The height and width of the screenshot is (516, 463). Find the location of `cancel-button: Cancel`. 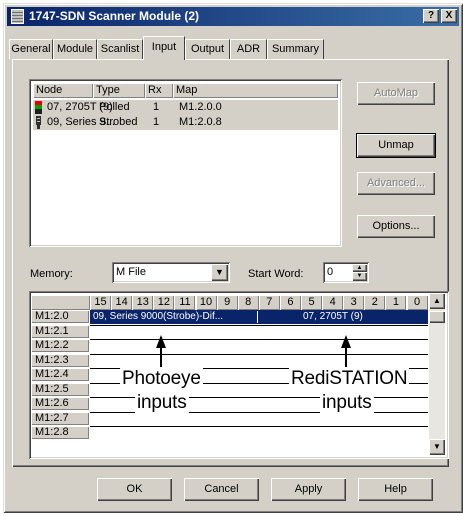

cancel-button: Cancel is located at coordinates (221, 489).